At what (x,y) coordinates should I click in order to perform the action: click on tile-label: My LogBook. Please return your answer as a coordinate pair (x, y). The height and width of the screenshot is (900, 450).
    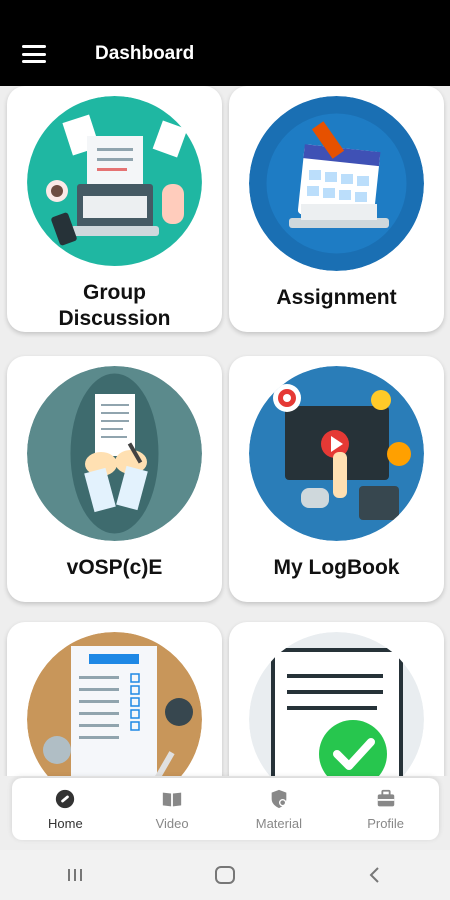
    Looking at the image, I should click on (337, 568).